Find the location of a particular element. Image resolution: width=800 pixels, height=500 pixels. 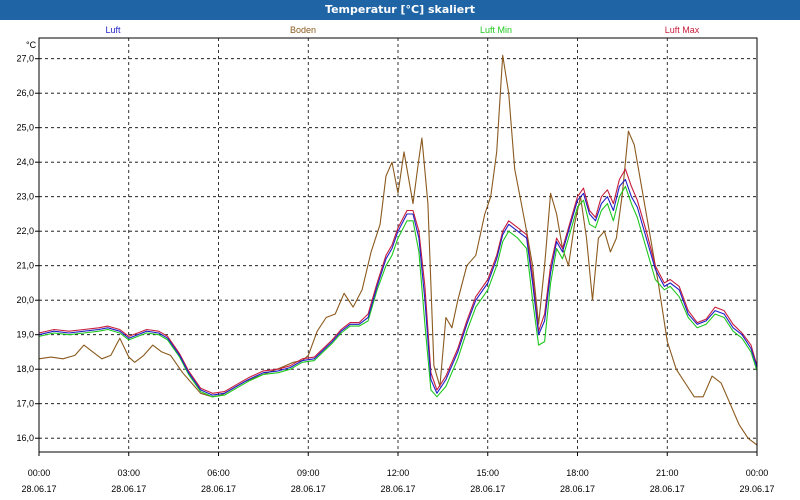

y-tick-label: 24,0 is located at coordinates (25, 162).